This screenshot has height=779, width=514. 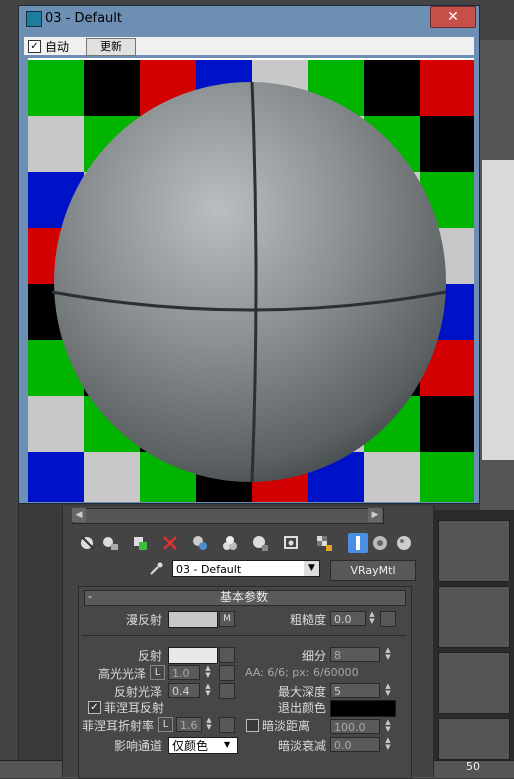 What do you see at coordinates (301, 746) in the screenshot?
I see `dim-falloff-label: 暗淡衰减` at bounding box center [301, 746].